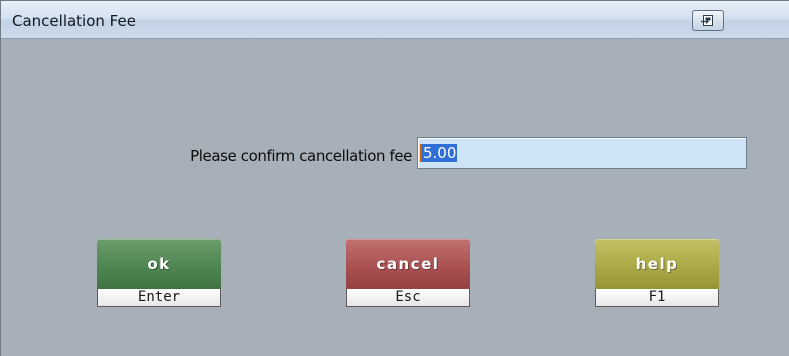 The height and width of the screenshot is (356, 789). I want to click on cancel-button-label: cancel, so click(408, 264).